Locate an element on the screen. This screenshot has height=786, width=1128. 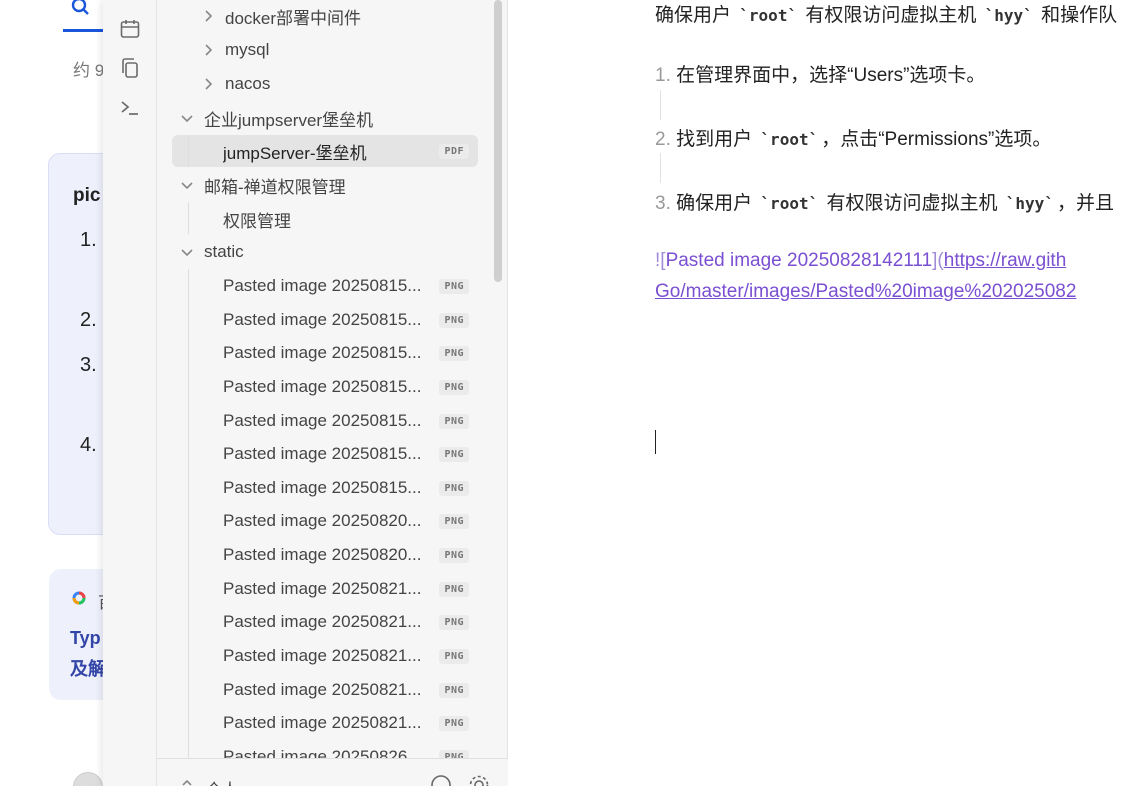
folder-label: 企业jumpserver堡垒机 is located at coordinates (289, 120).